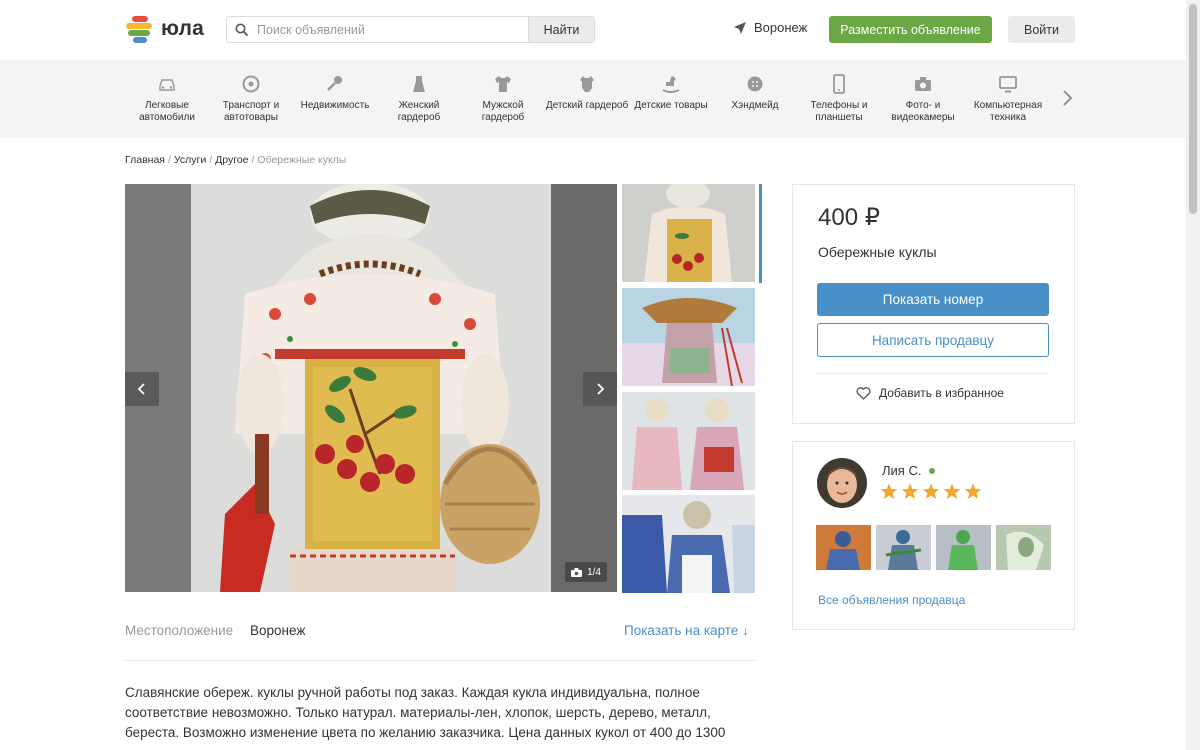  I want to click on next-photo-button, so click(600, 389).